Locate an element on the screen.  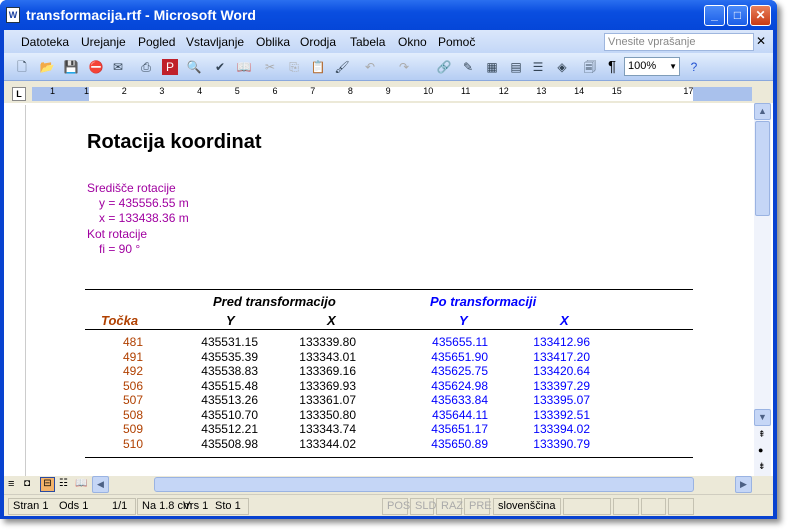
next-page-icon: ⇟ is located at coordinates (762, 466).